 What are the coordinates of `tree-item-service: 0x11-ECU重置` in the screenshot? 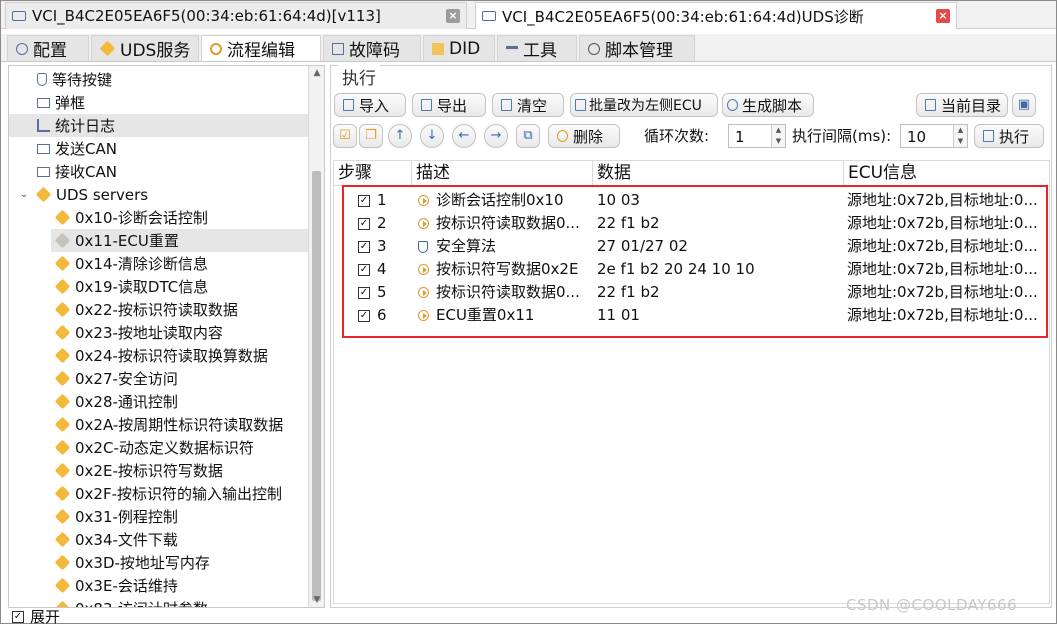 It's located at (180, 240).